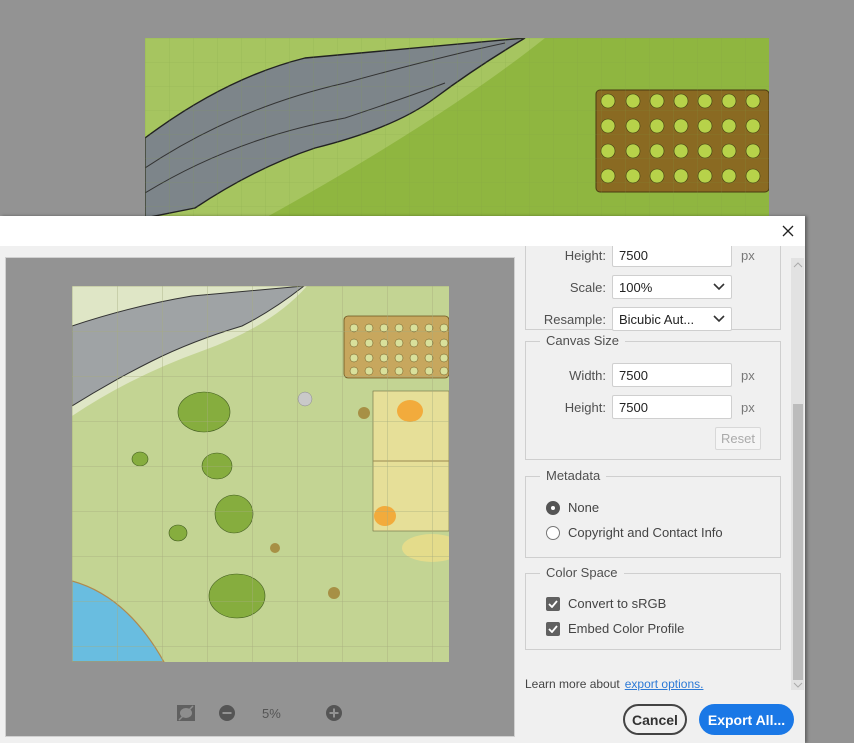 The height and width of the screenshot is (743, 854). I want to click on embed-profile-option: Embed Color Profile, so click(615, 628).